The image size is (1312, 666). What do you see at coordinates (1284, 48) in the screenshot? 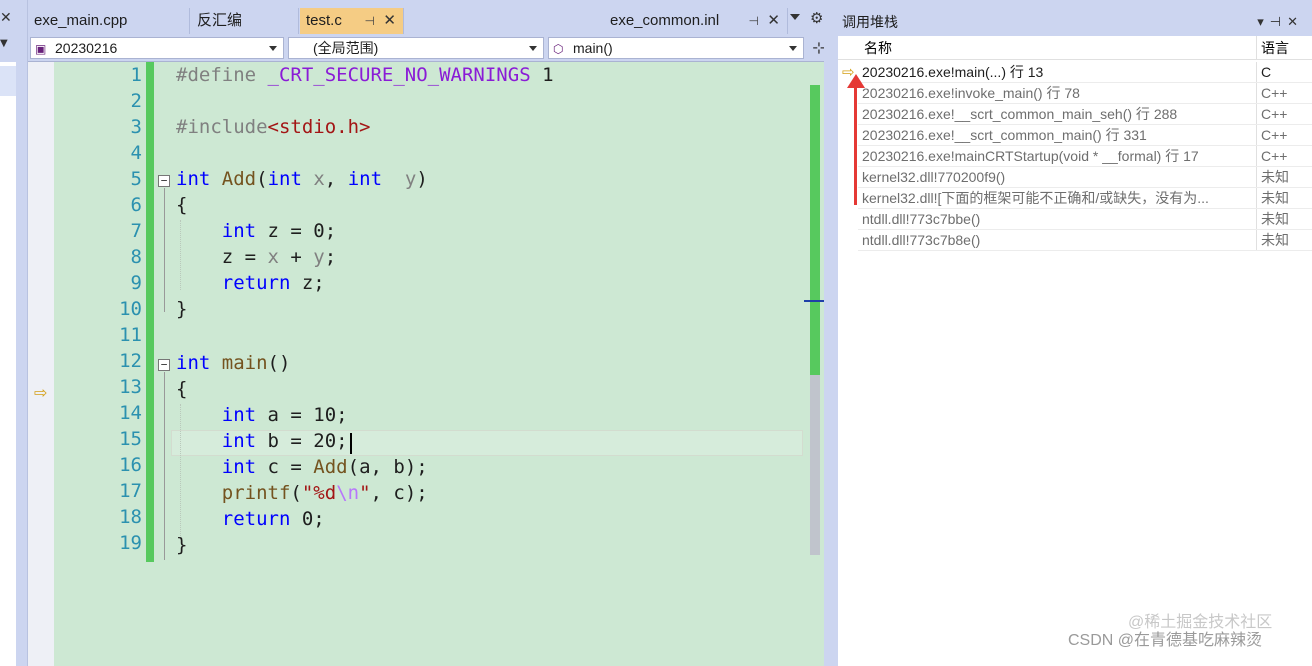
I see `column-header-language: 语言` at bounding box center [1284, 48].